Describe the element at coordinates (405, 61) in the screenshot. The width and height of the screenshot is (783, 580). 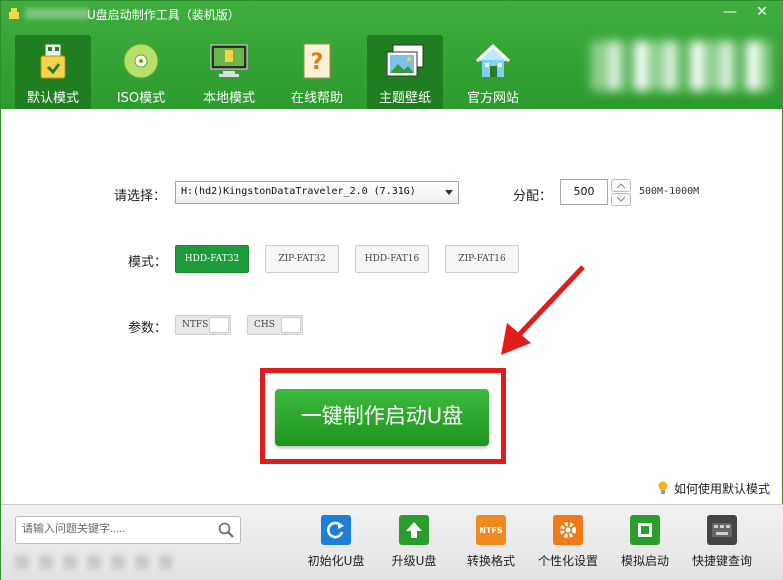
I see `wallpaper-icon` at that location.